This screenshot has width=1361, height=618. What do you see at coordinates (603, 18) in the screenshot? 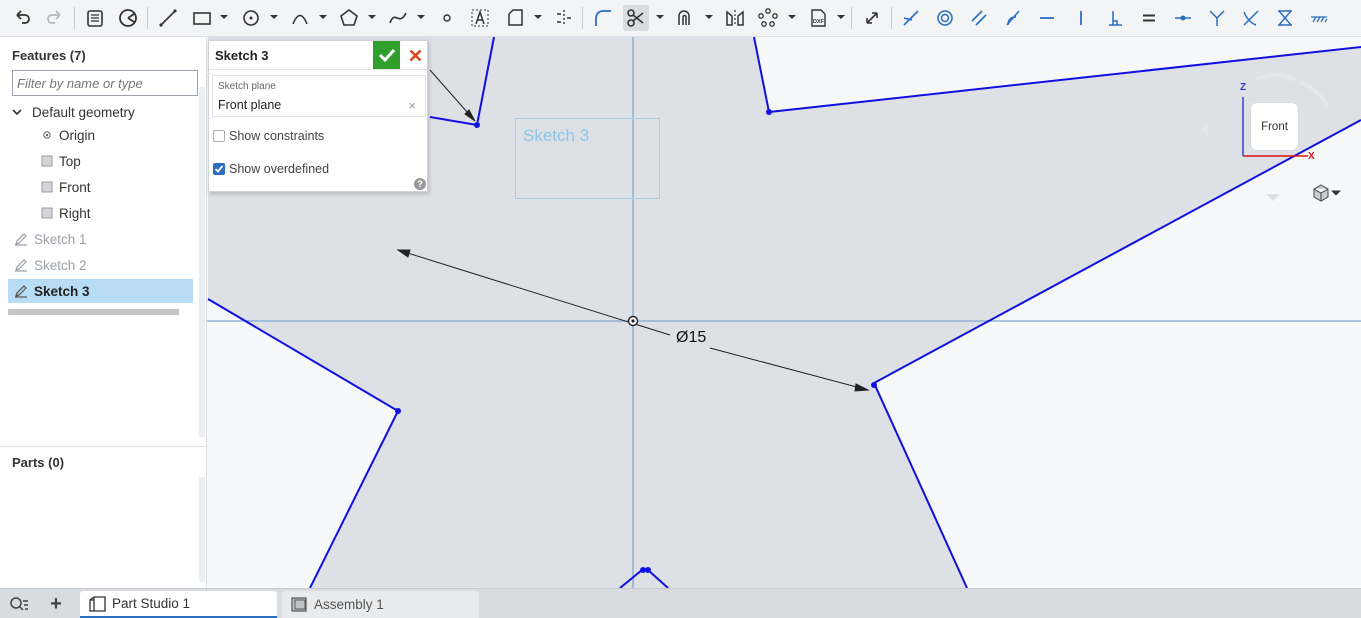
I see `fillet-icon` at bounding box center [603, 18].